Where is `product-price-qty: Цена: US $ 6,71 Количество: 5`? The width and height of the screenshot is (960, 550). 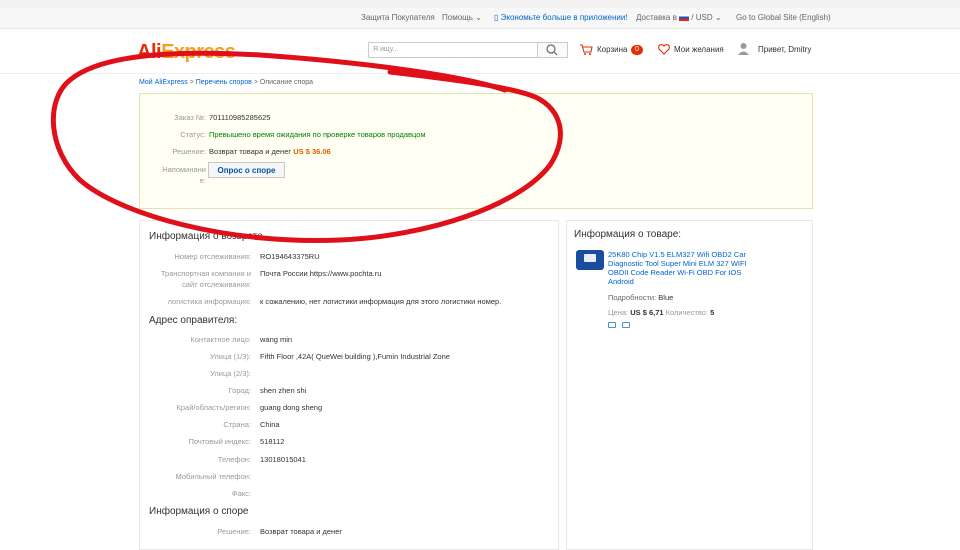
product-price-qty: Цена: US $ 6,71 Количество: 5 is located at coordinates (661, 312).